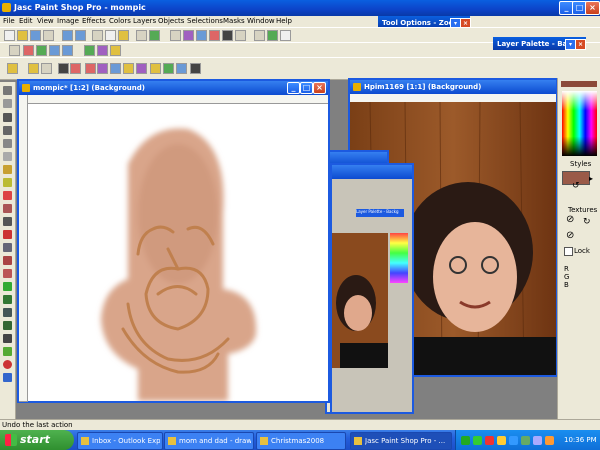  Describe the element at coordinates (7, 143) in the screenshot. I see `mover-tool-icon` at that location.